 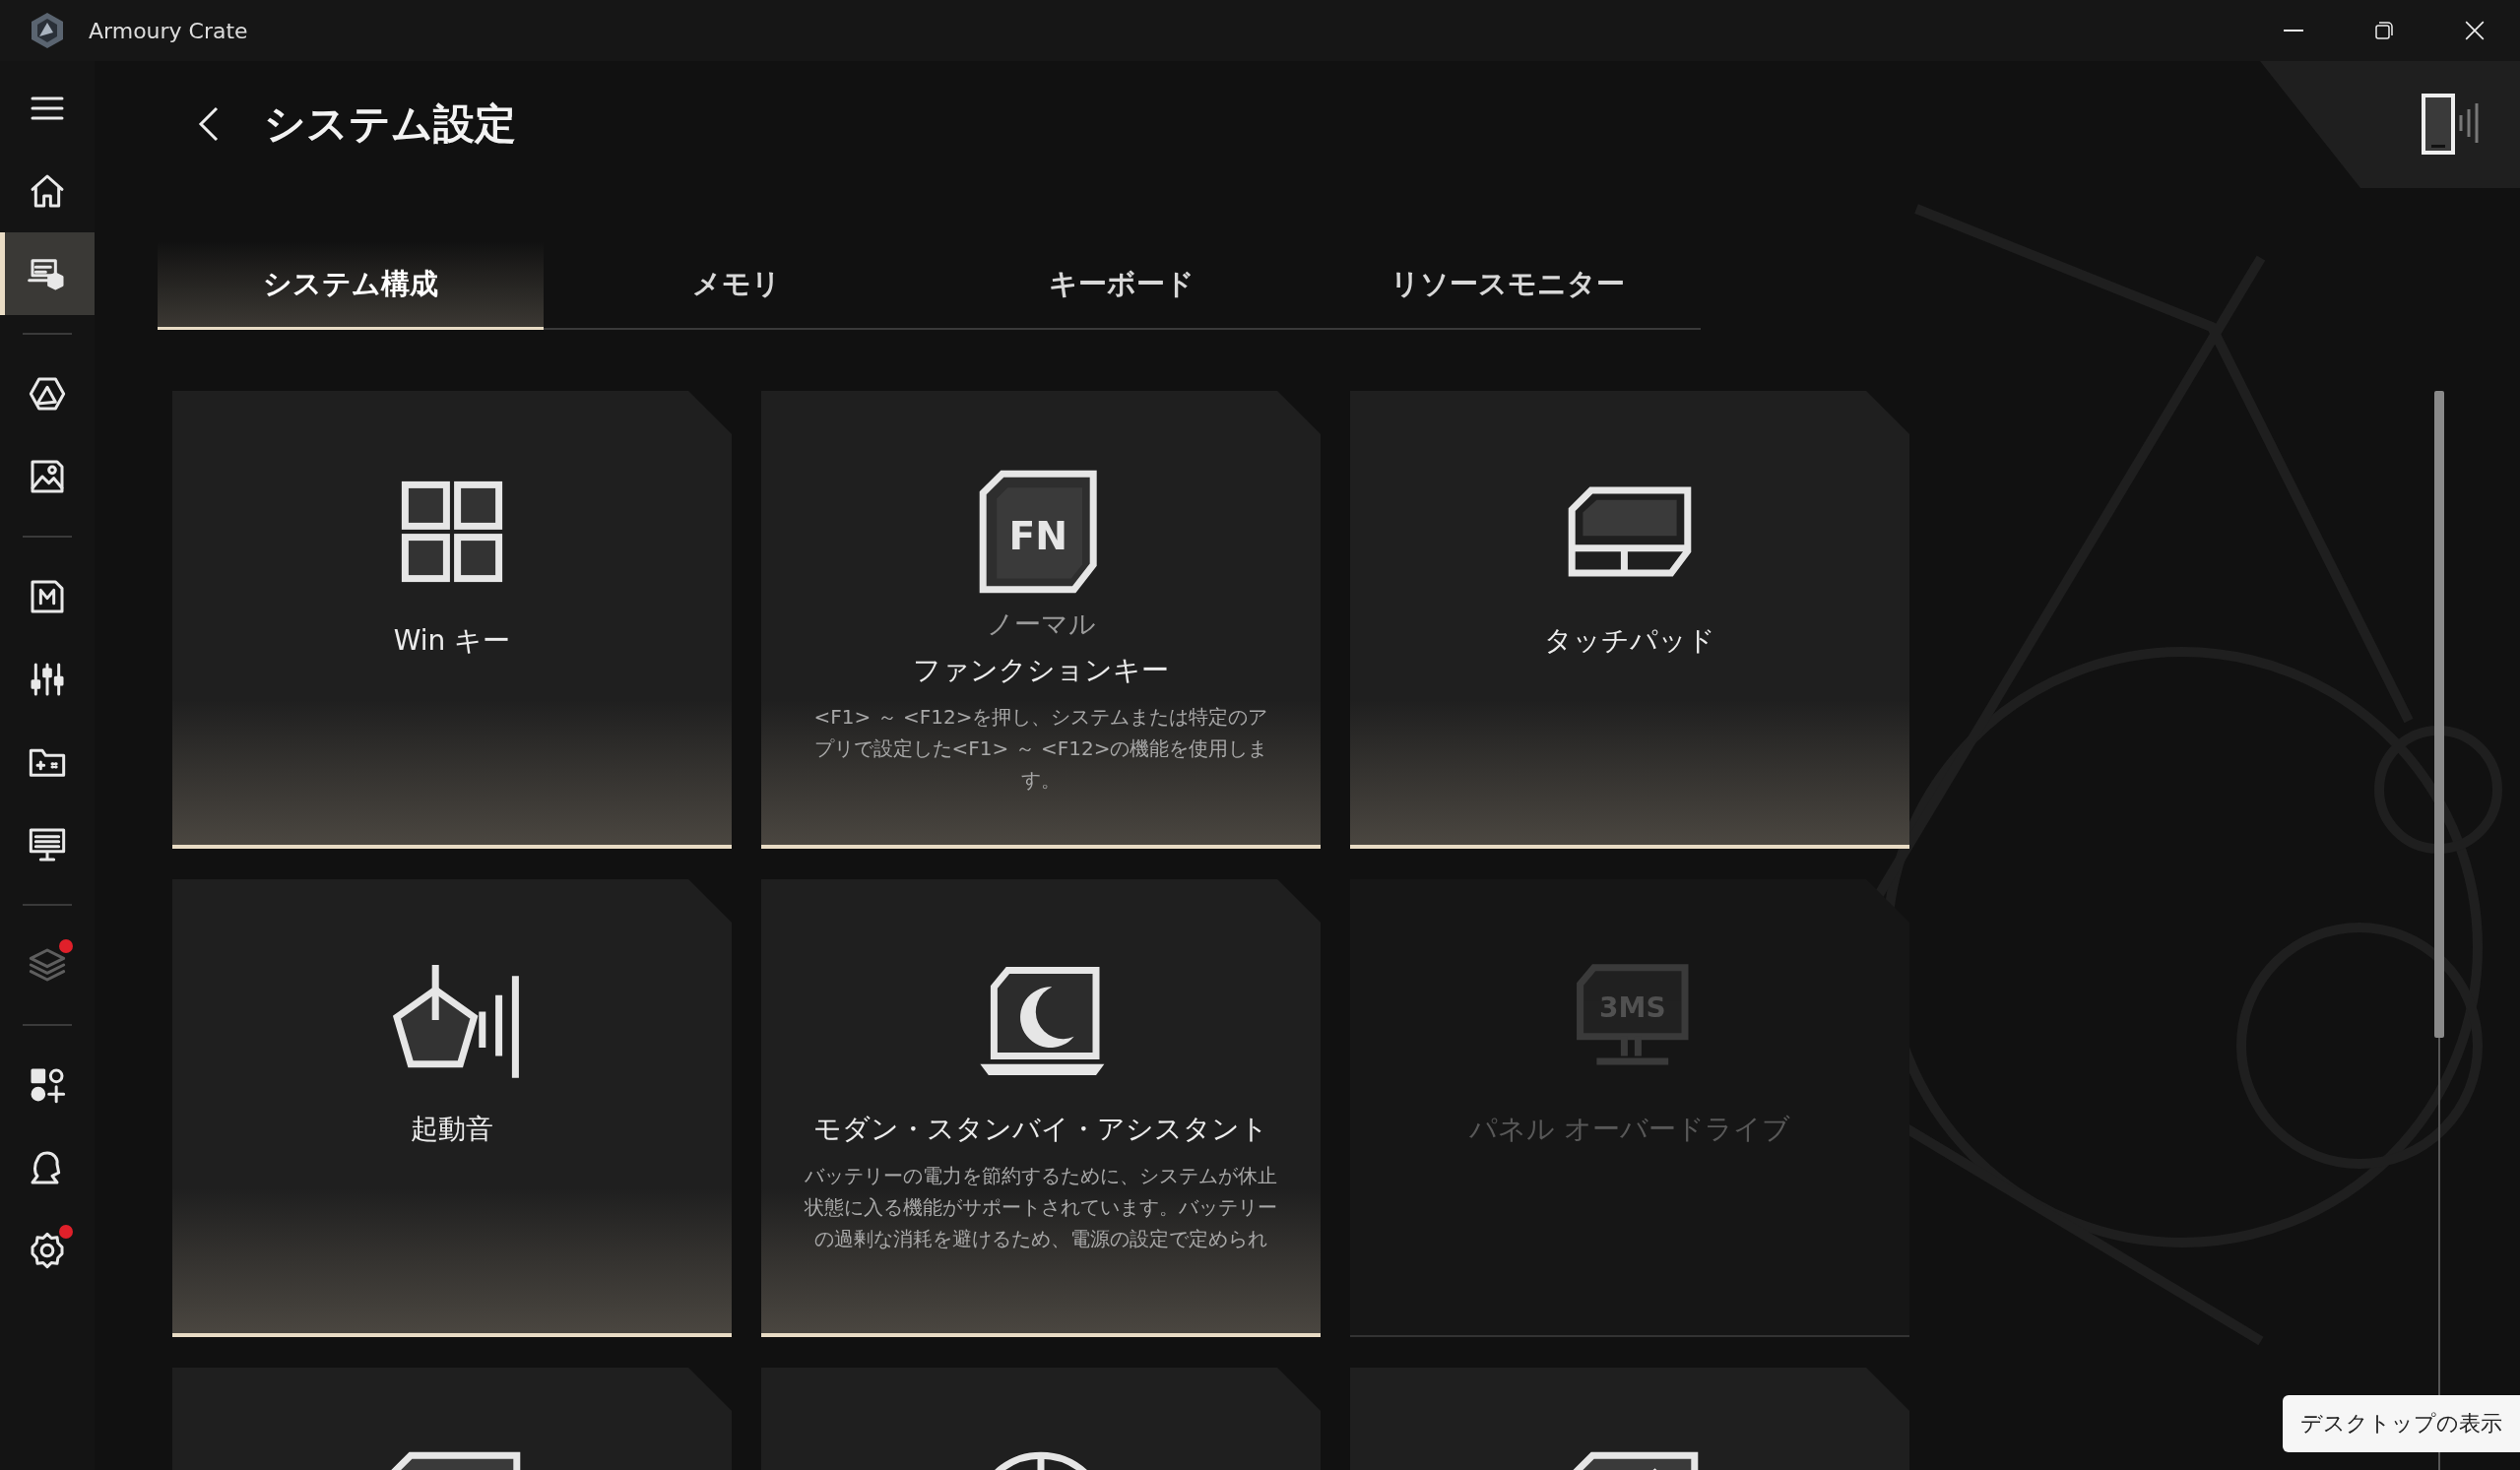 What do you see at coordinates (1041, 624) in the screenshot?
I see `status-text: ノーマル` at bounding box center [1041, 624].